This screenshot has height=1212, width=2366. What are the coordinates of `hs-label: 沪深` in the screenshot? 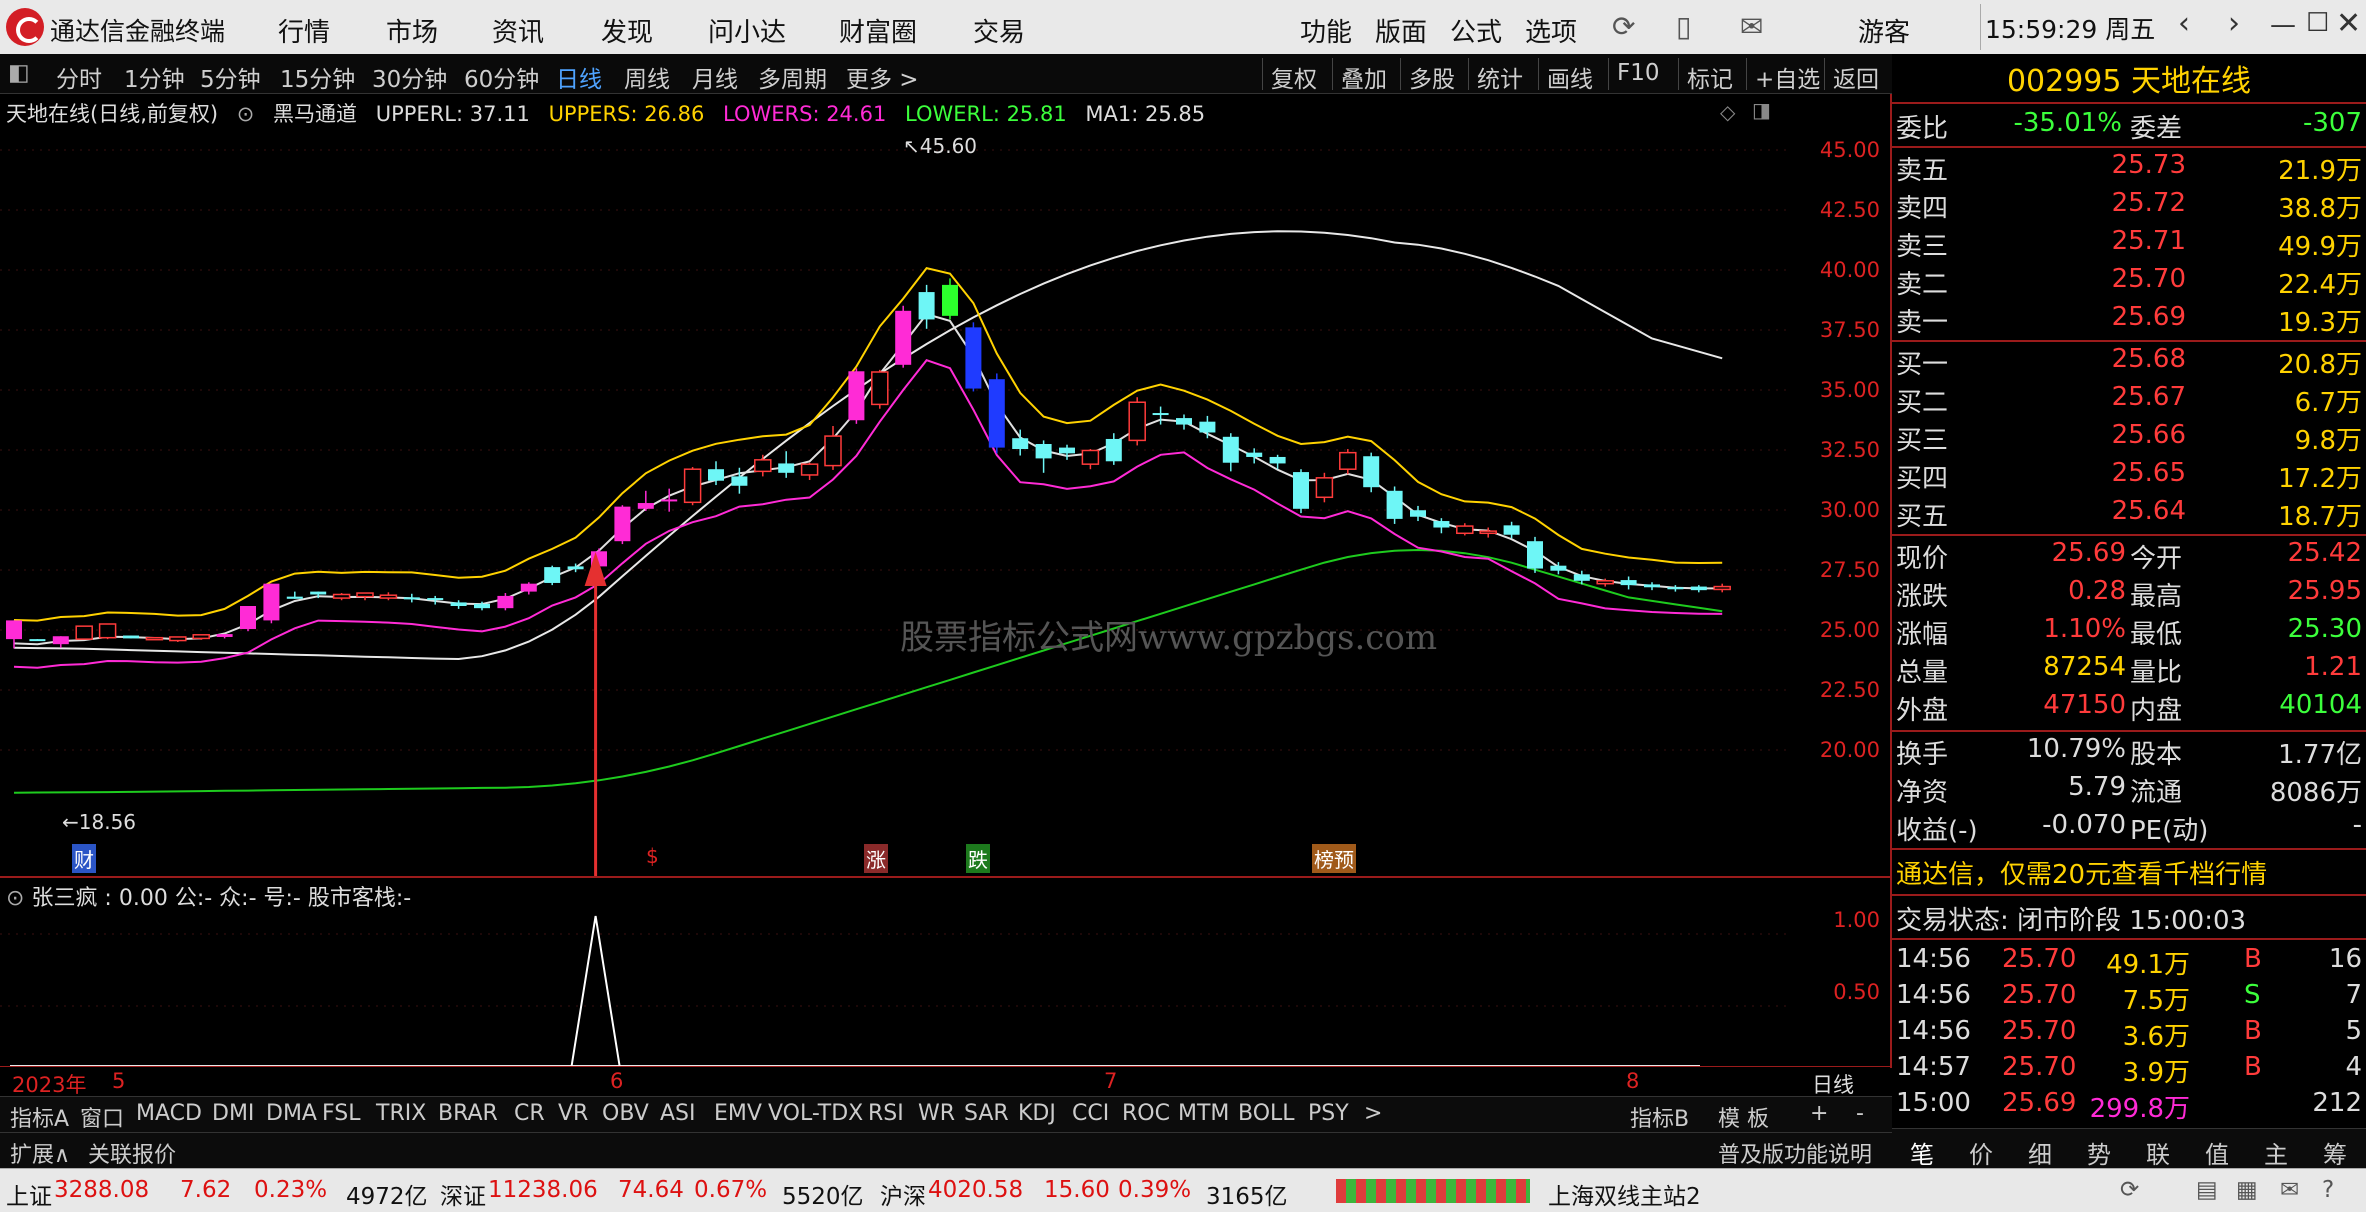 It's located at (903, 1194).